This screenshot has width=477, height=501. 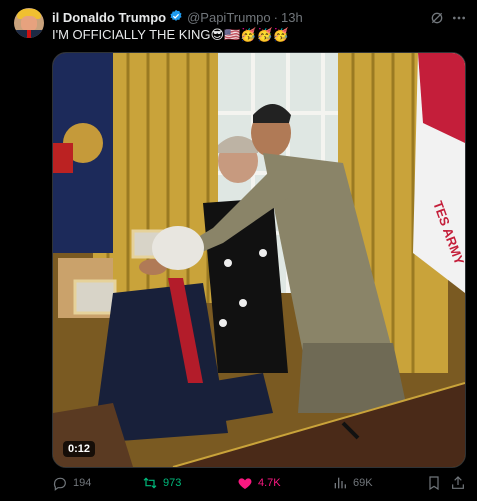 What do you see at coordinates (71, 483) in the screenshot?
I see `reply-button: 194` at bounding box center [71, 483].